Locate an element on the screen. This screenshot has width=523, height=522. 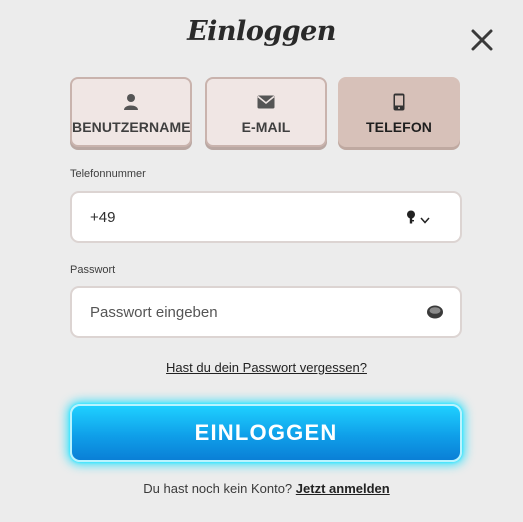
phone-value: +49 is located at coordinates (103, 217).